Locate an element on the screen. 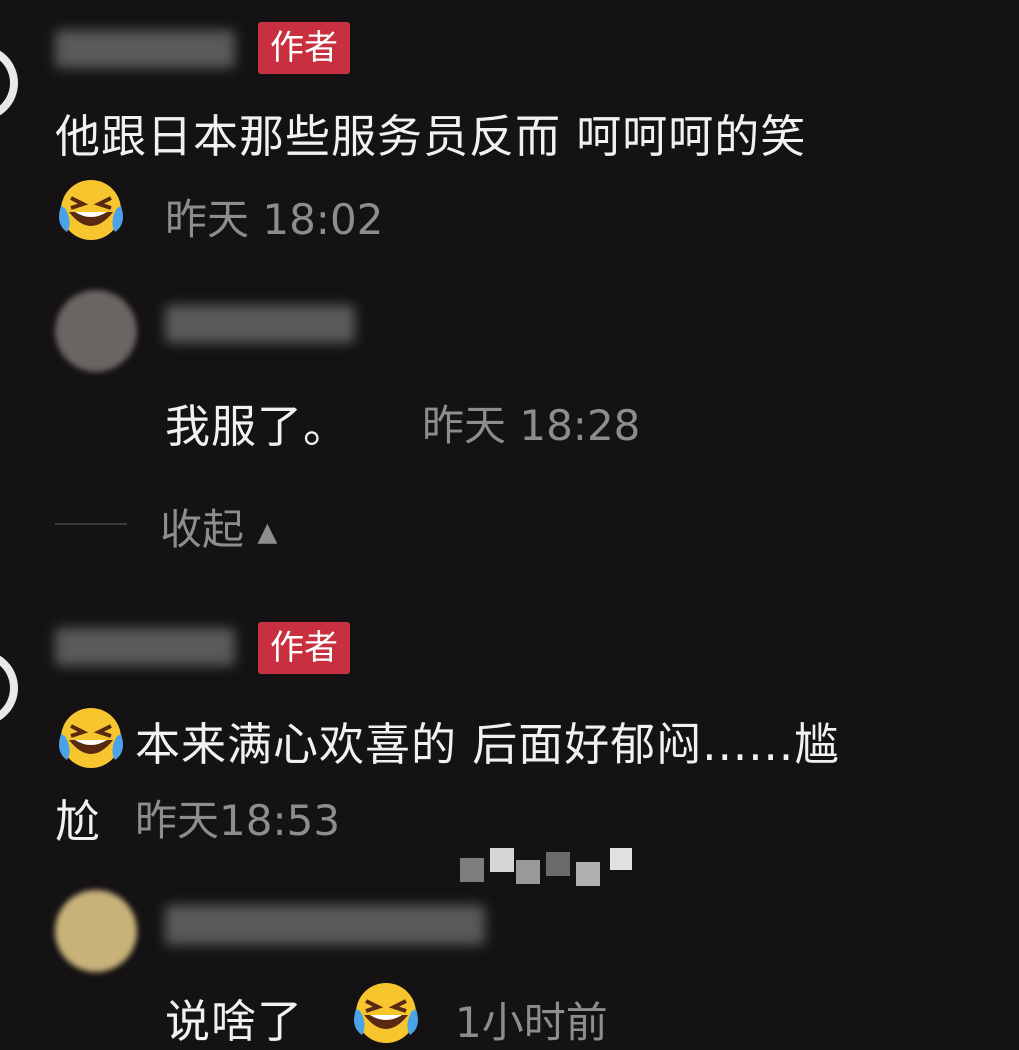 This screenshot has width=1019, height=1050. triangle-up-icon: ▲ is located at coordinates (267, 532).